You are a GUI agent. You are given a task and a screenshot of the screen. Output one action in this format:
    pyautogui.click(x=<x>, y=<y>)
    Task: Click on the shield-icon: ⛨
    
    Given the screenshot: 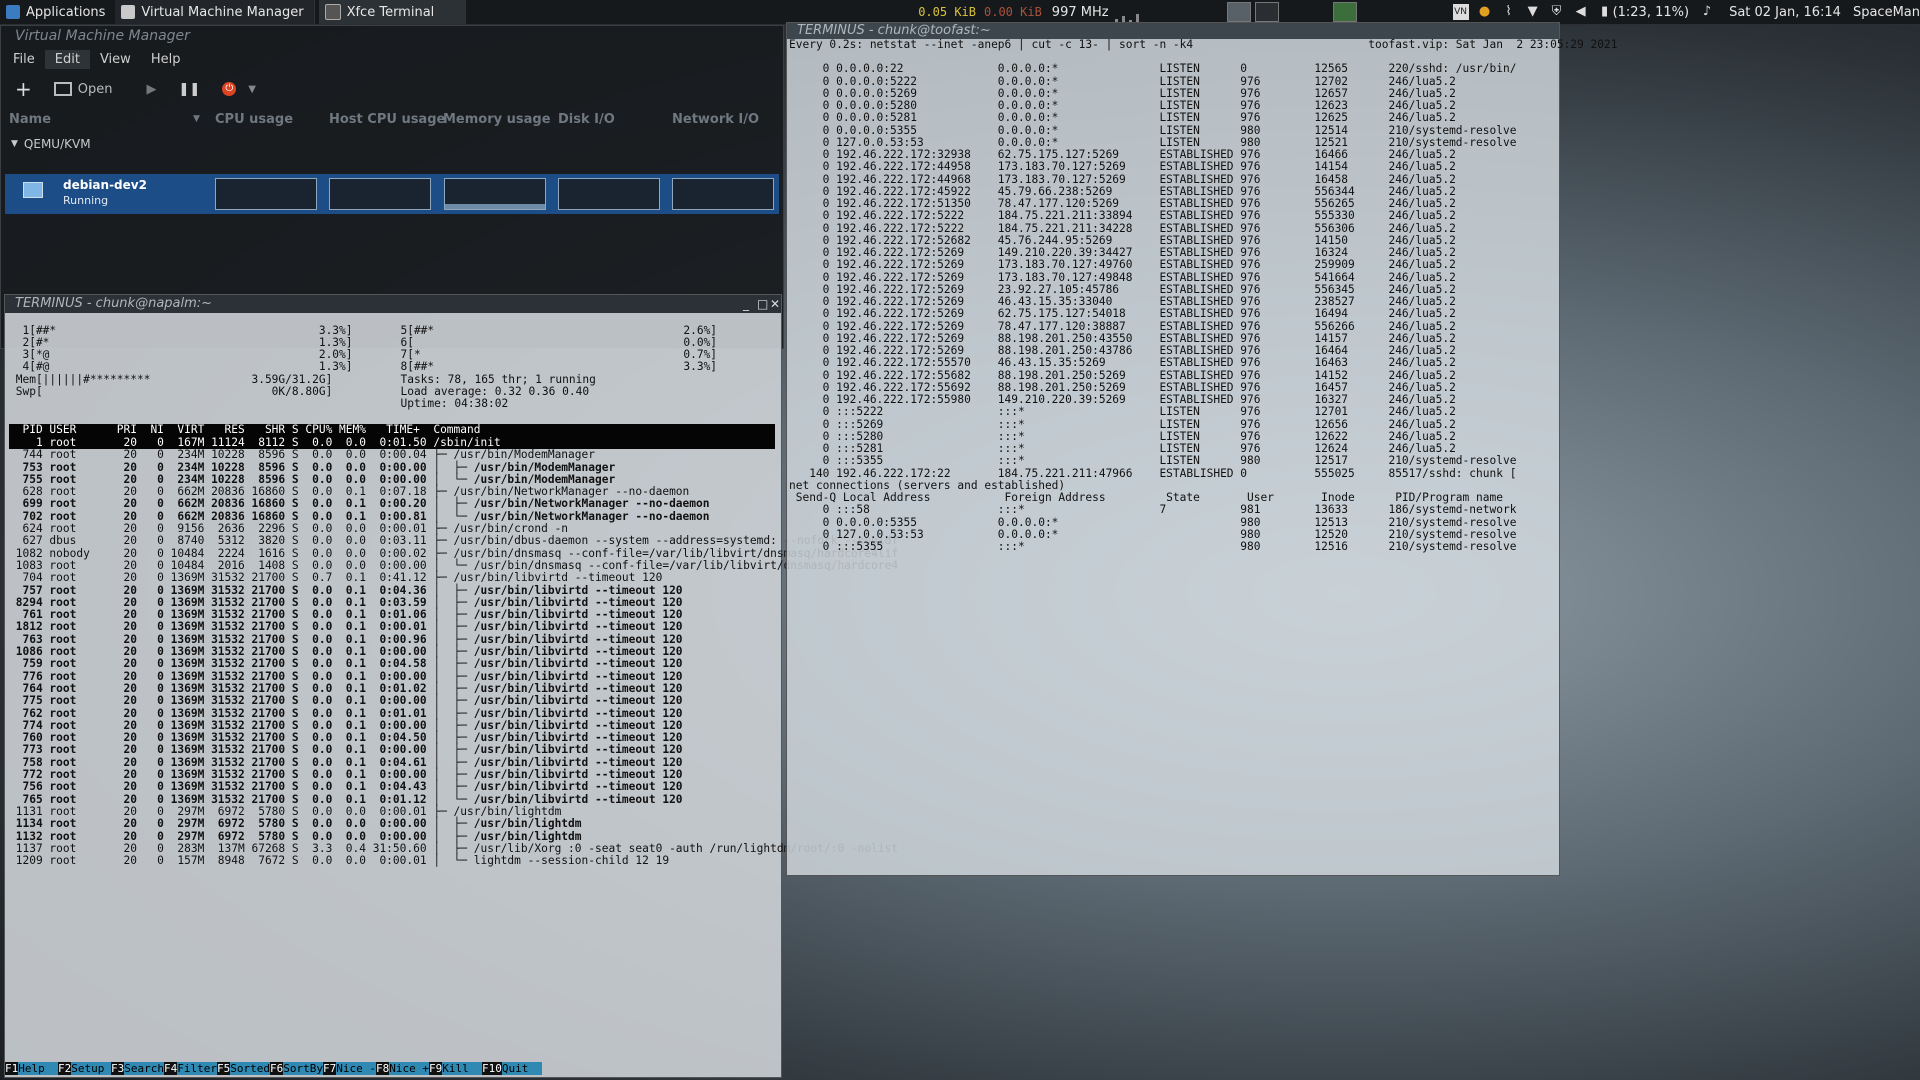 What is the action you would take?
    pyautogui.click(x=1557, y=12)
    